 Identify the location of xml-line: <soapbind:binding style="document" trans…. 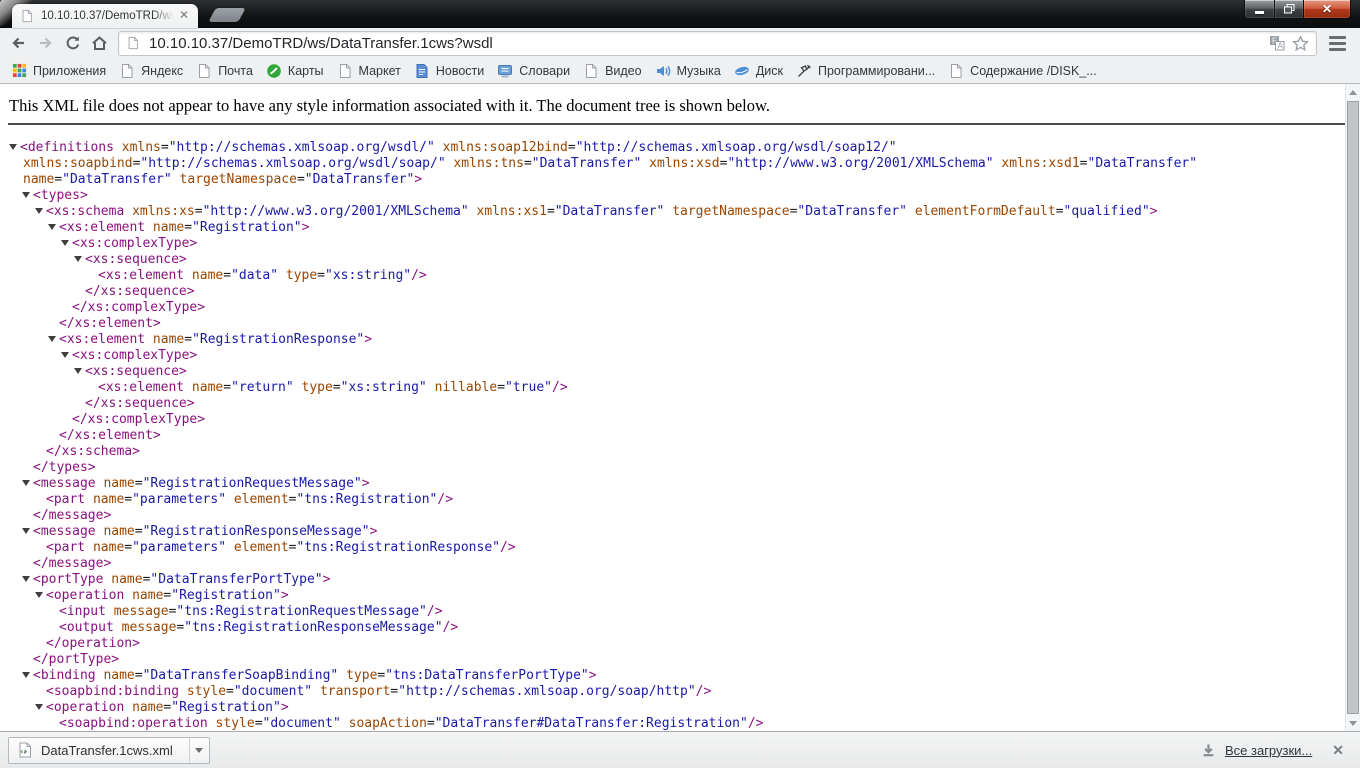
(379, 691).